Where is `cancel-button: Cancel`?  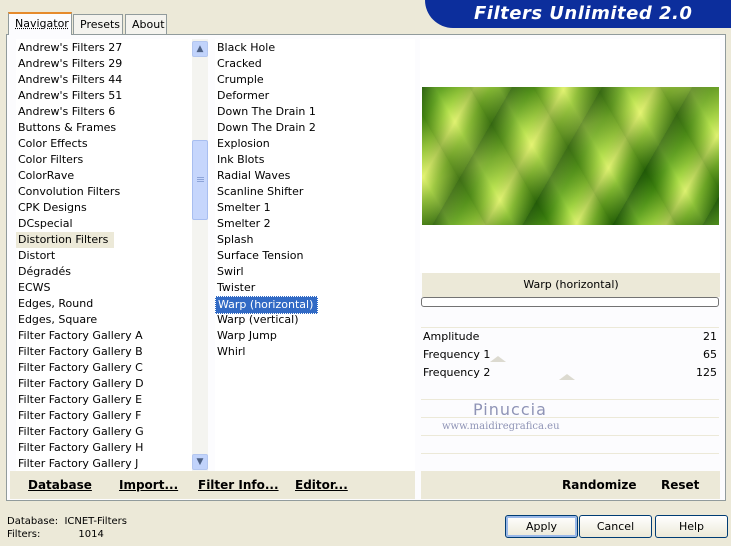 cancel-button: Cancel is located at coordinates (615, 526).